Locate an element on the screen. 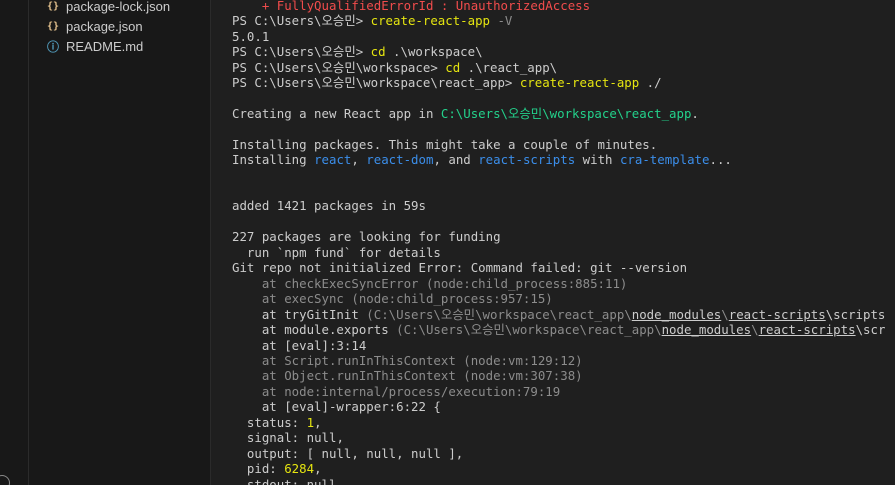 The height and width of the screenshot is (485, 895). file-item-readme: ⓘ README.md is located at coordinates (119, 46).